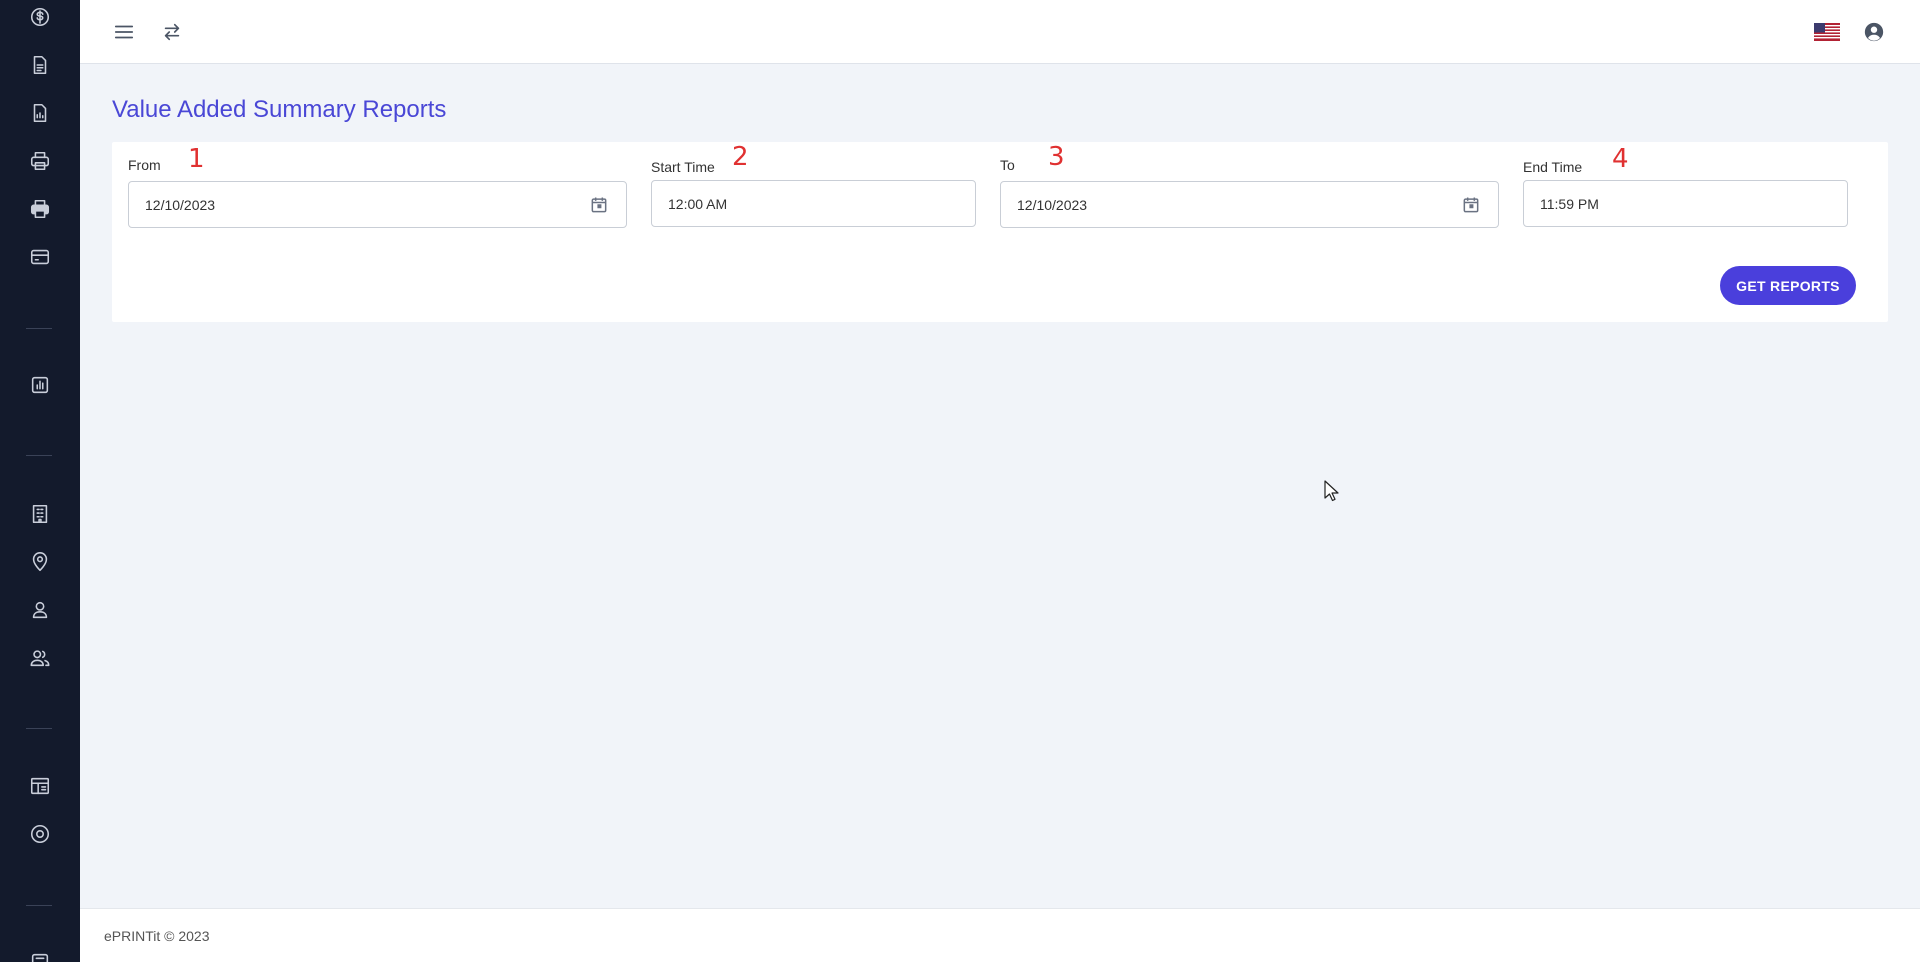 This screenshot has height=962, width=1920. I want to click on page-title: Value Added Summary Reports, so click(279, 109).